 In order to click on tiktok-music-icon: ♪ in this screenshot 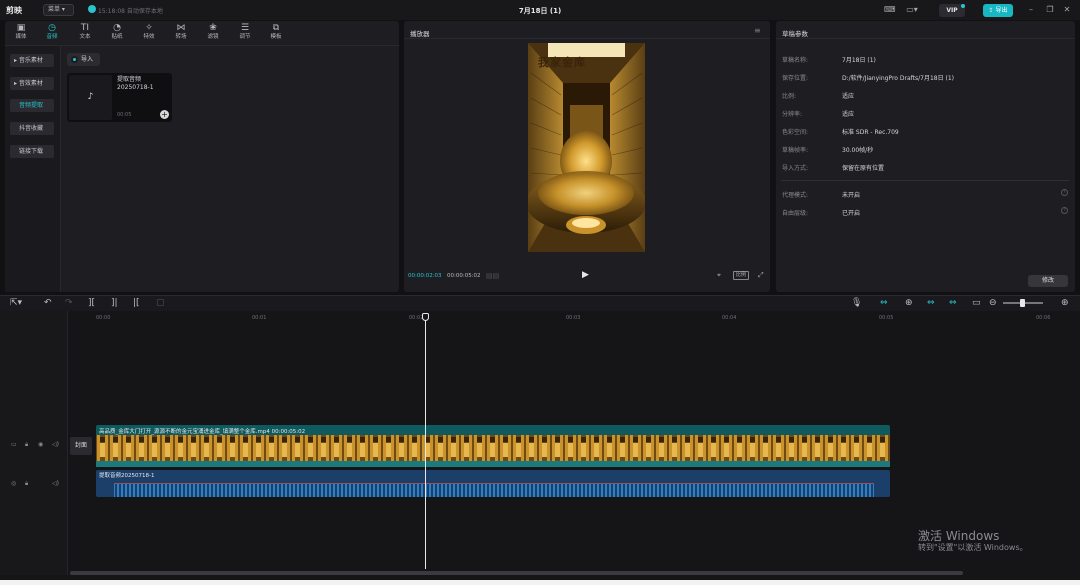, I will do `click(90, 97)`.